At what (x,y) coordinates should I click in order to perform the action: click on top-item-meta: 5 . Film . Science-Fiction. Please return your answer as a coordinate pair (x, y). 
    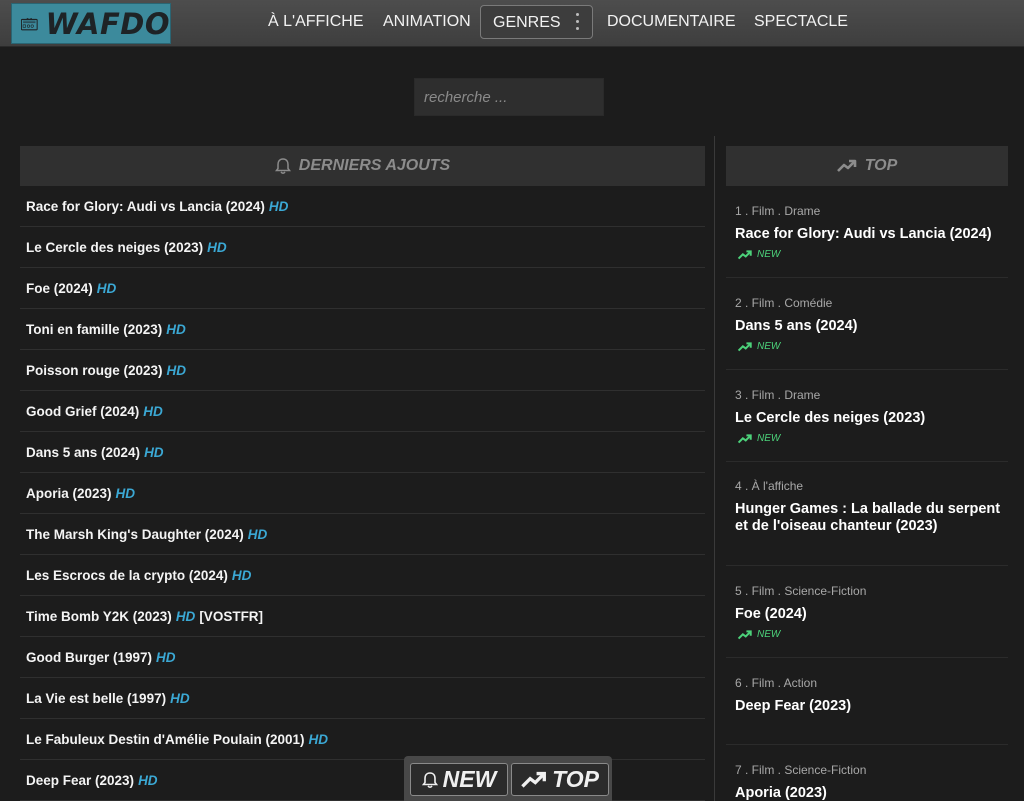
    Looking at the image, I should click on (801, 591).